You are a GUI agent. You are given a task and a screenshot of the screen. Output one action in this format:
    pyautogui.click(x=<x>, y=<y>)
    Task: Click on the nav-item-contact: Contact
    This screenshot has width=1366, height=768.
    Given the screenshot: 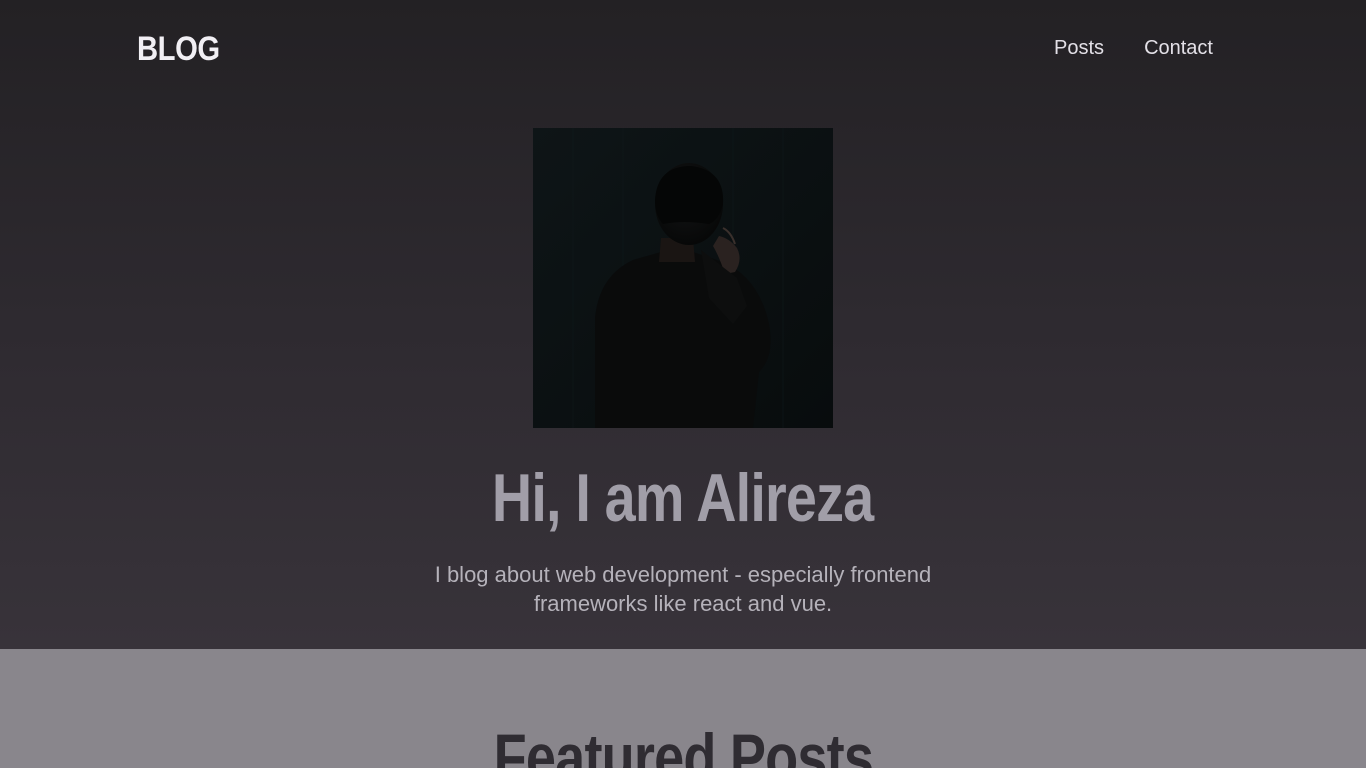 What is the action you would take?
    pyautogui.click(x=1178, y=48)
    